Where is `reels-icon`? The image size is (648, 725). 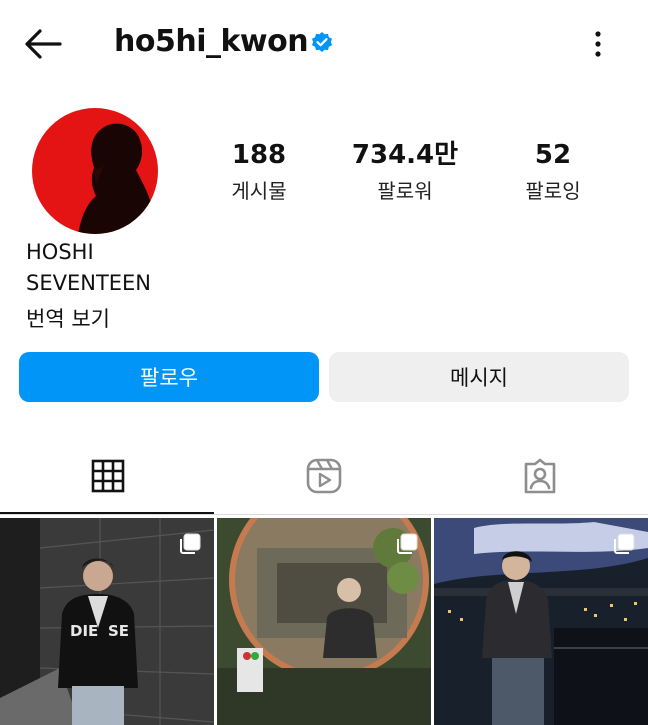 reels-icon is located at coordinates (324, 478).